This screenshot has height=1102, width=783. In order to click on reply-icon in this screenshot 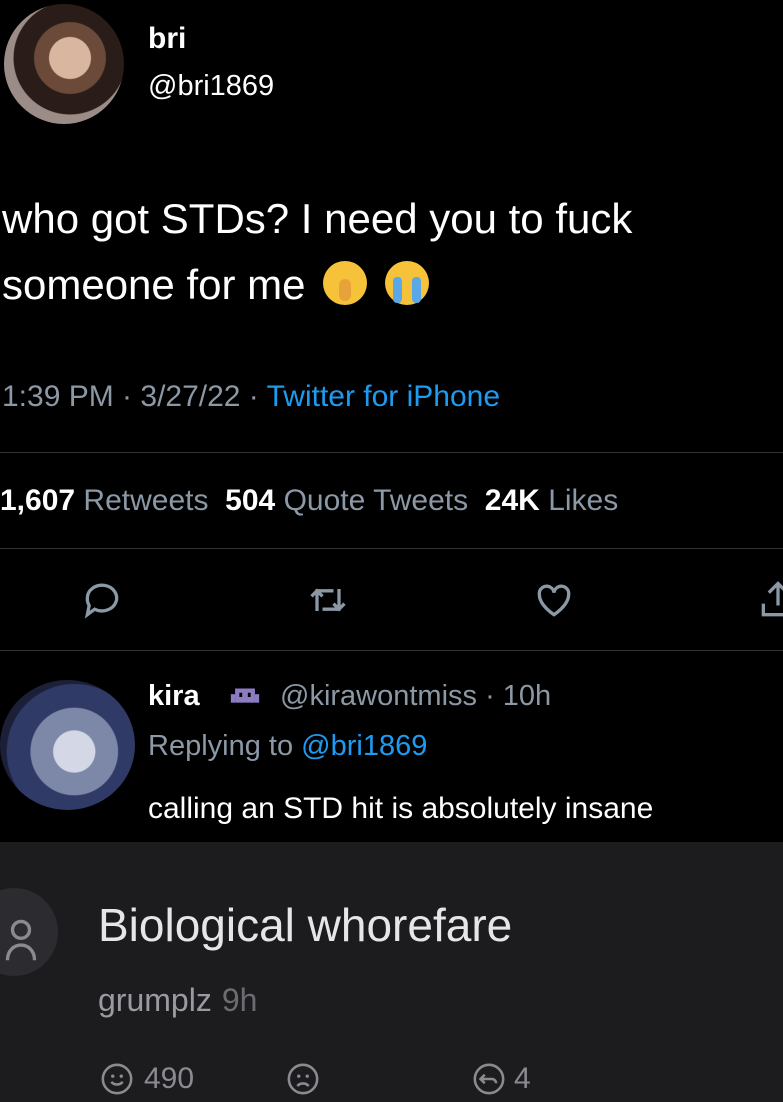, I will do `click(102, 600)`.